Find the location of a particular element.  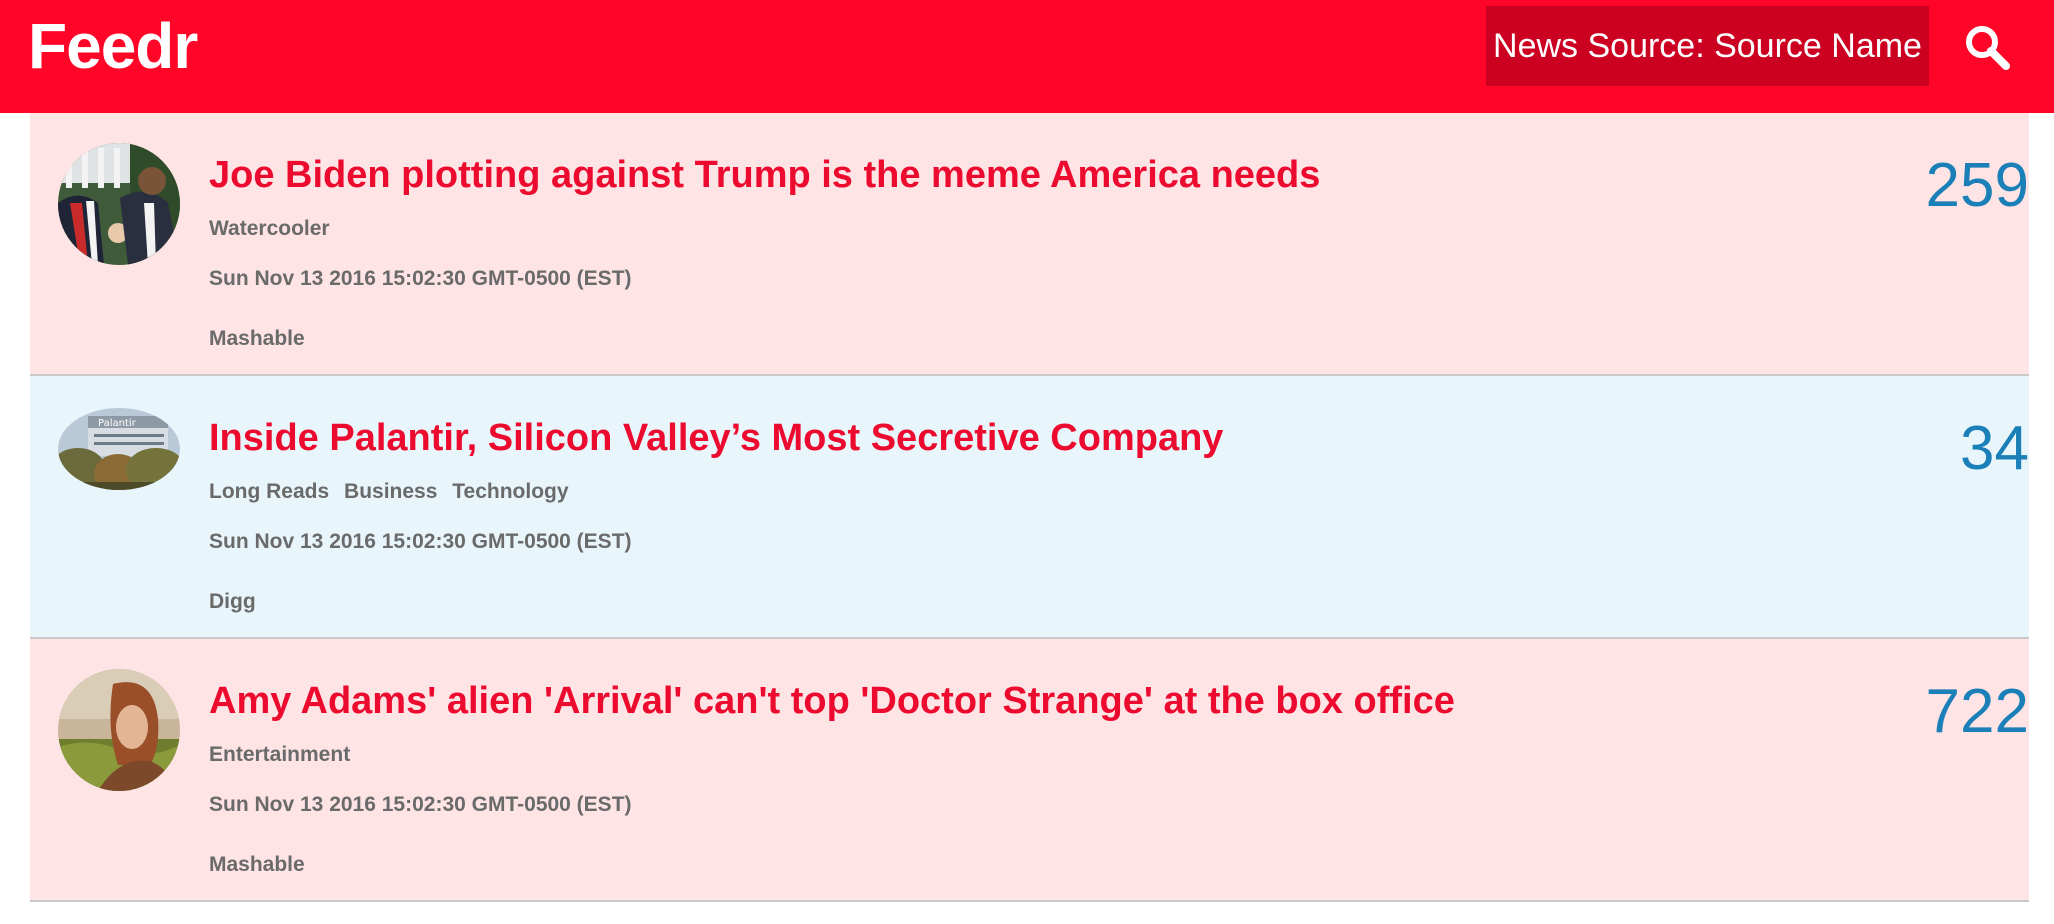

article-count: 34 is located at coordinates (1994, 448).